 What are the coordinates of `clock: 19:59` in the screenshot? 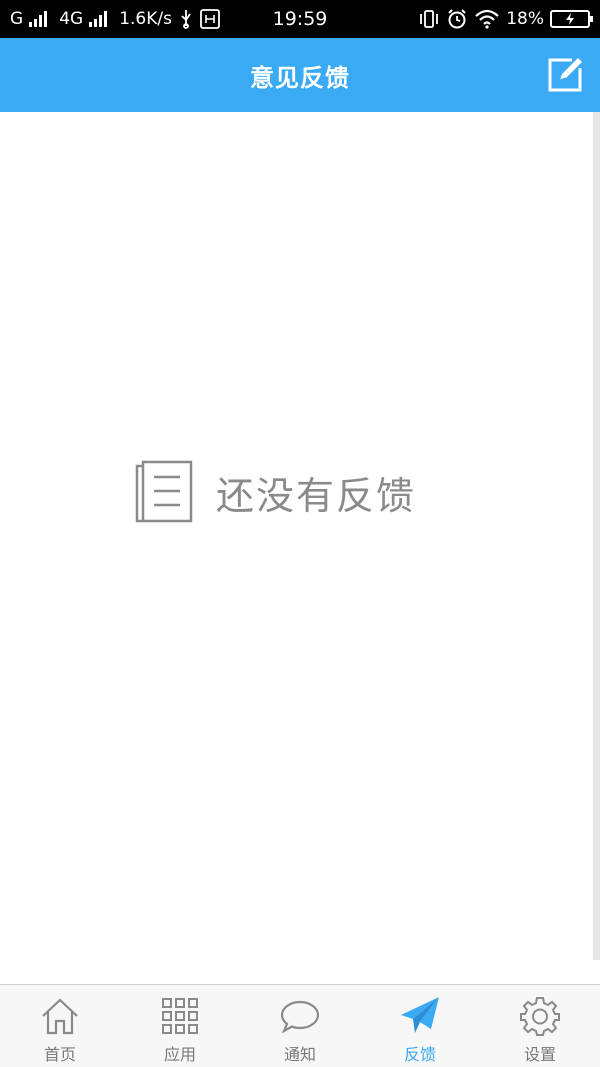 It's located at (300, 19).